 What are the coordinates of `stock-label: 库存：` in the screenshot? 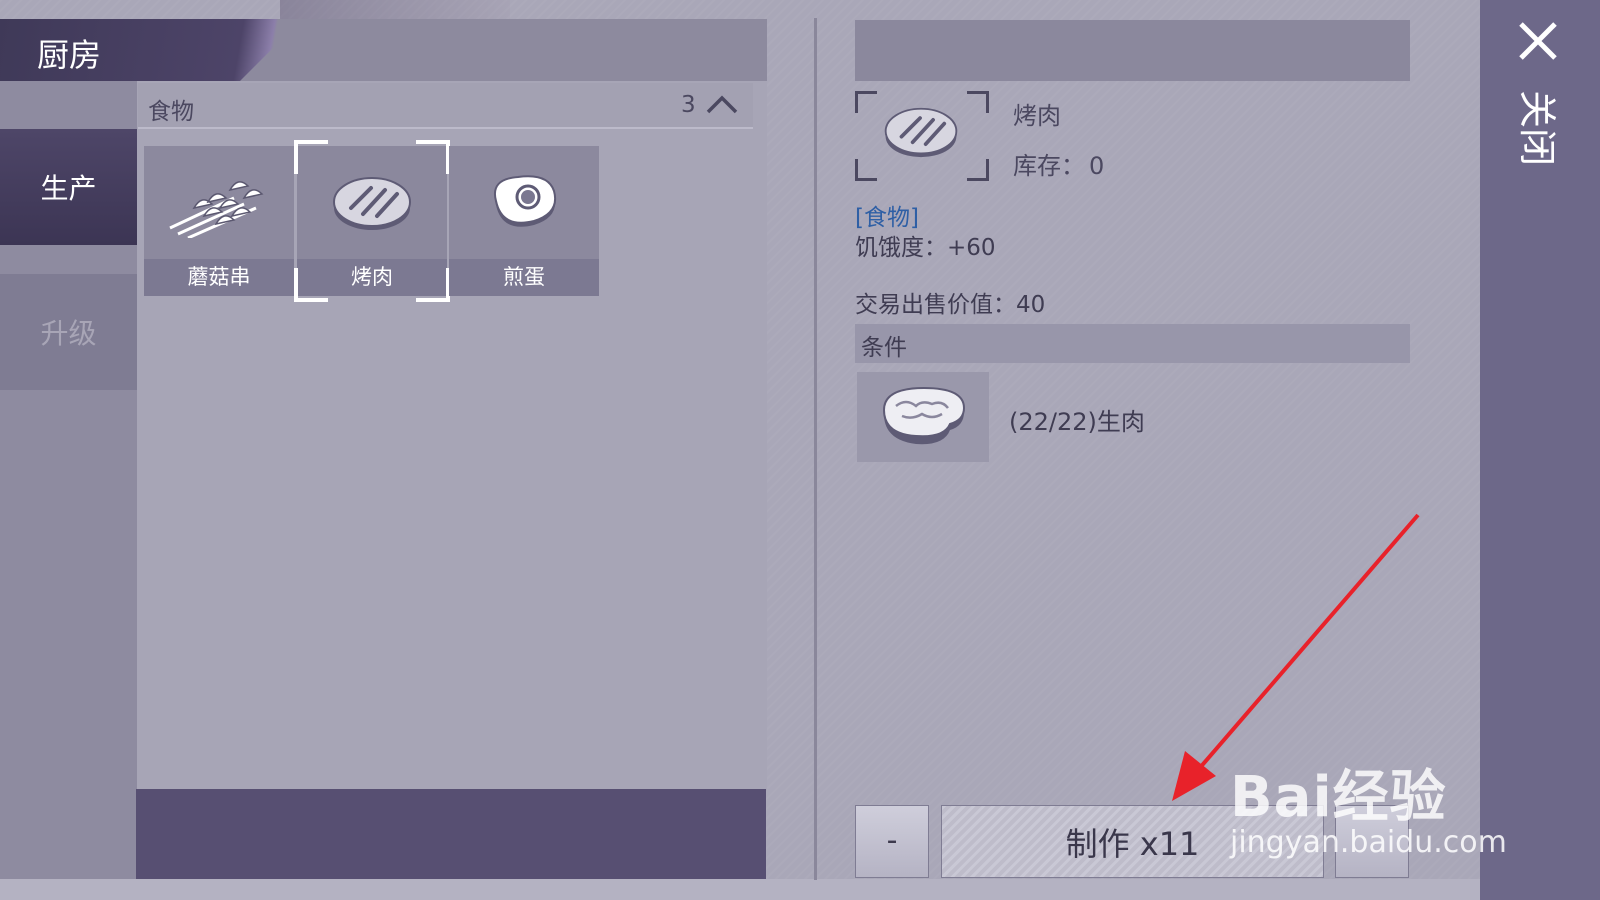 It's located at (1049, 166).